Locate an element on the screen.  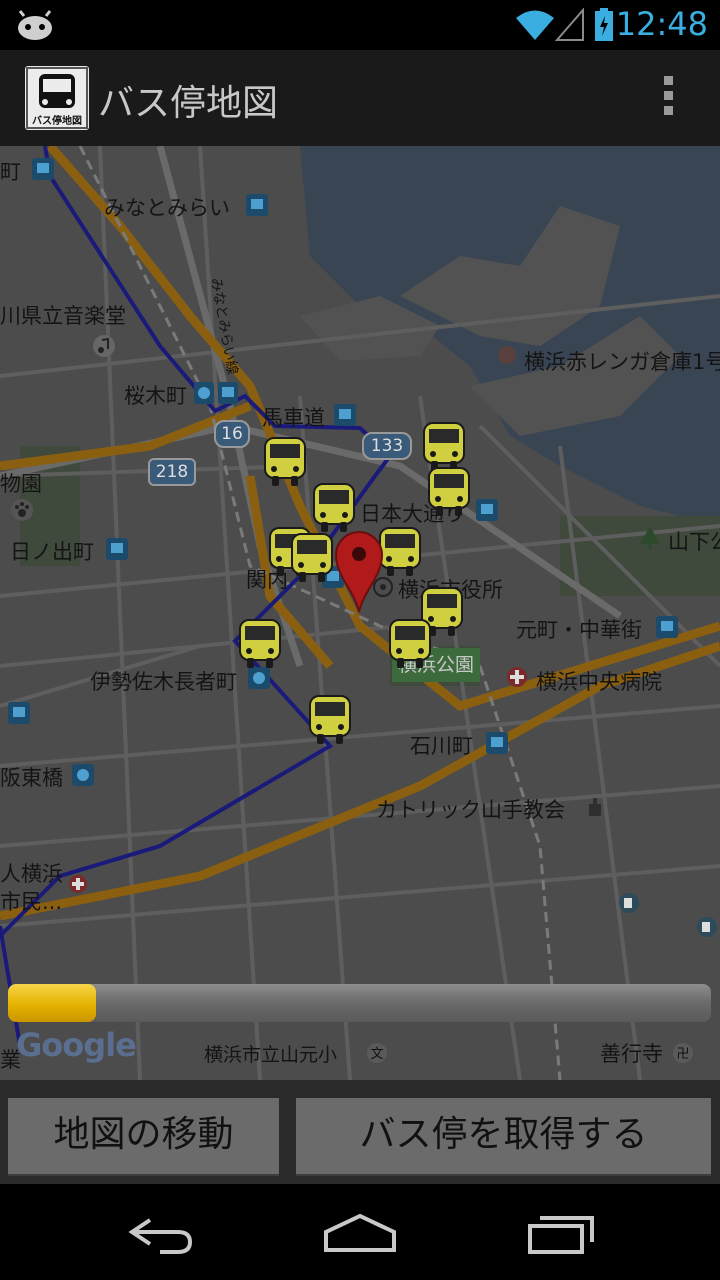
temple-icon: 卍 is located at coordinates (683, 1053).